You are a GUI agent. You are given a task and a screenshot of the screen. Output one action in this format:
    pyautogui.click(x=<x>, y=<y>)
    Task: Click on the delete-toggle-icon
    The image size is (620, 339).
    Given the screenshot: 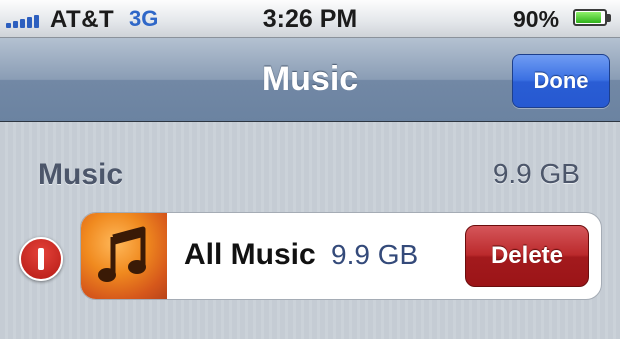 What is the action you would take?
    pyautogui.click(x=41, y=259)
    